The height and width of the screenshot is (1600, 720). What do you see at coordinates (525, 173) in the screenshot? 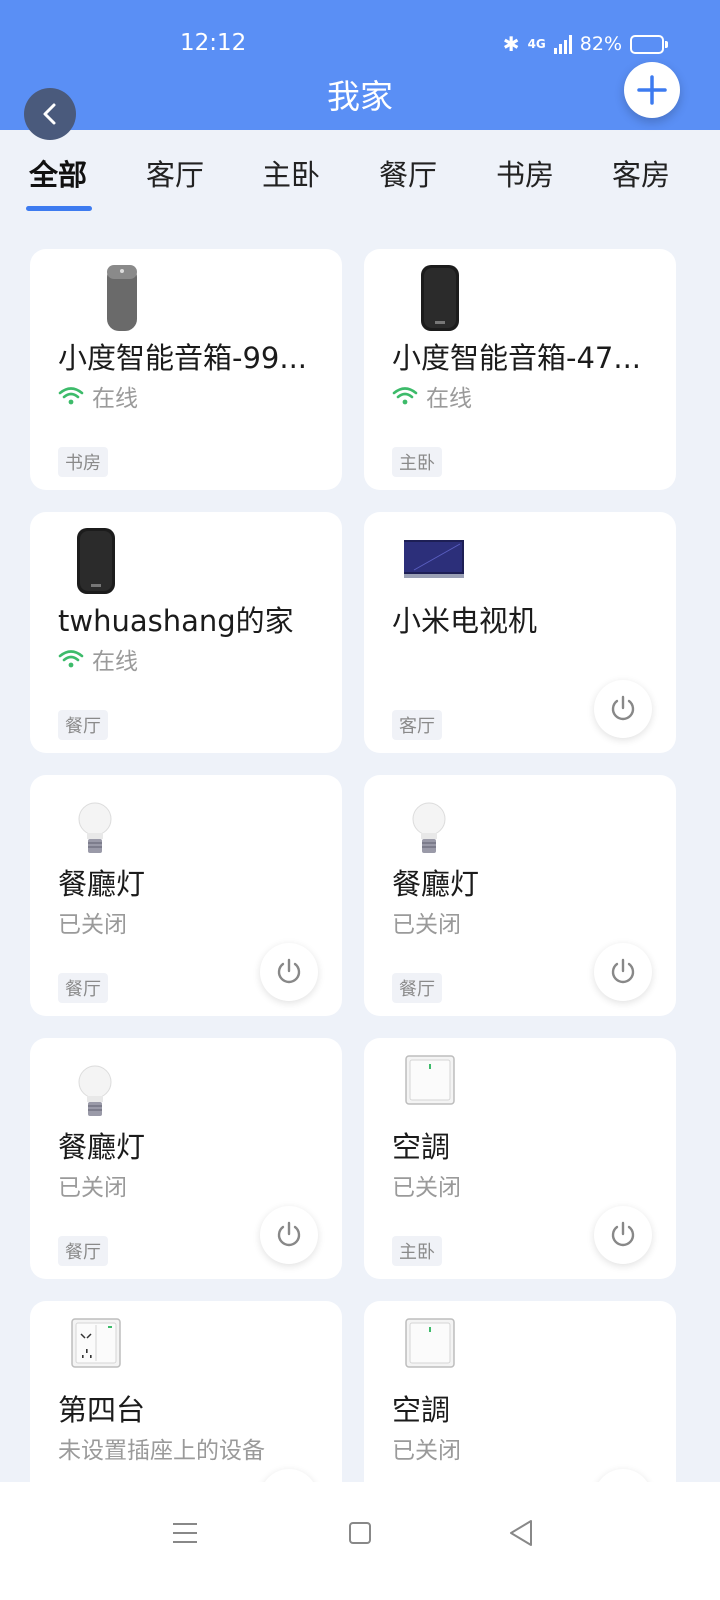
I see `tab-study: 书房` at bounding box center [525, 173].